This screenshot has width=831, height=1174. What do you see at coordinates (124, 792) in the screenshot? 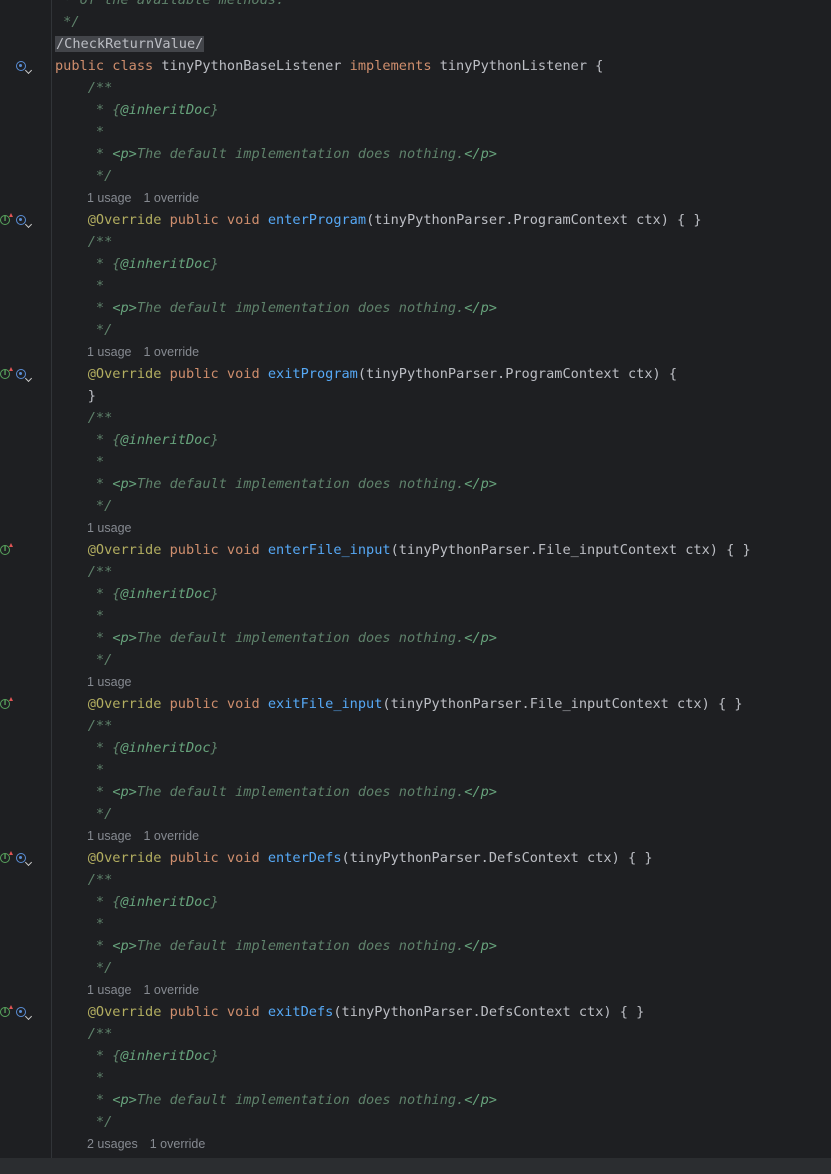
I see `html-p-open-tag: <p>` at bounding box center [124, 792].